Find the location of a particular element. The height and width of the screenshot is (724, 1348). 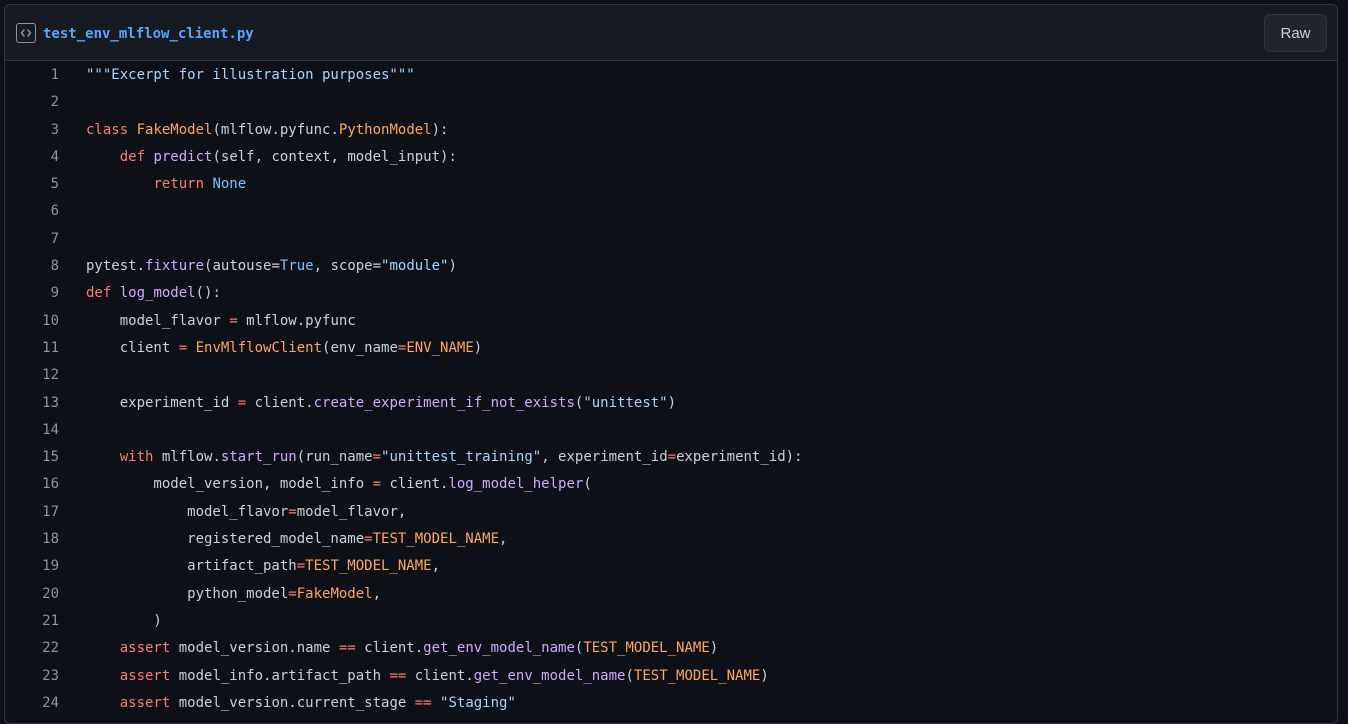

code-token: create_experiment_if_not_exists is located at coordinates (444, 402).